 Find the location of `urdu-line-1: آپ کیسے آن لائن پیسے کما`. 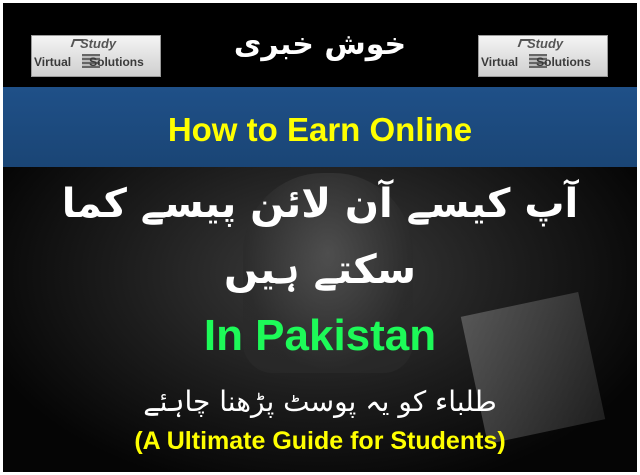

urdu-line-1: آپ کیسے آن لائن پیسے کما is located at coordinates (320, 204).